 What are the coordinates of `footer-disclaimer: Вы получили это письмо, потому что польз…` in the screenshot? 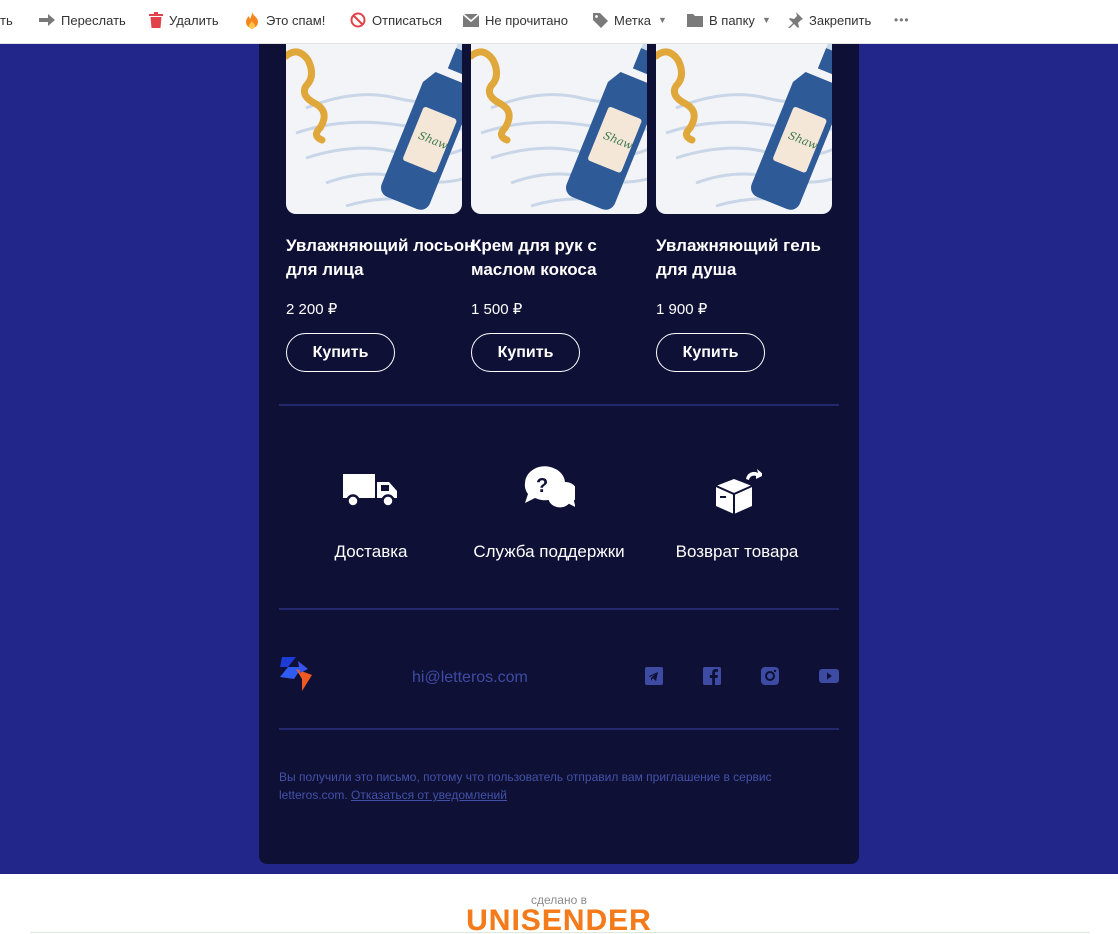 It's located at (539, 786).